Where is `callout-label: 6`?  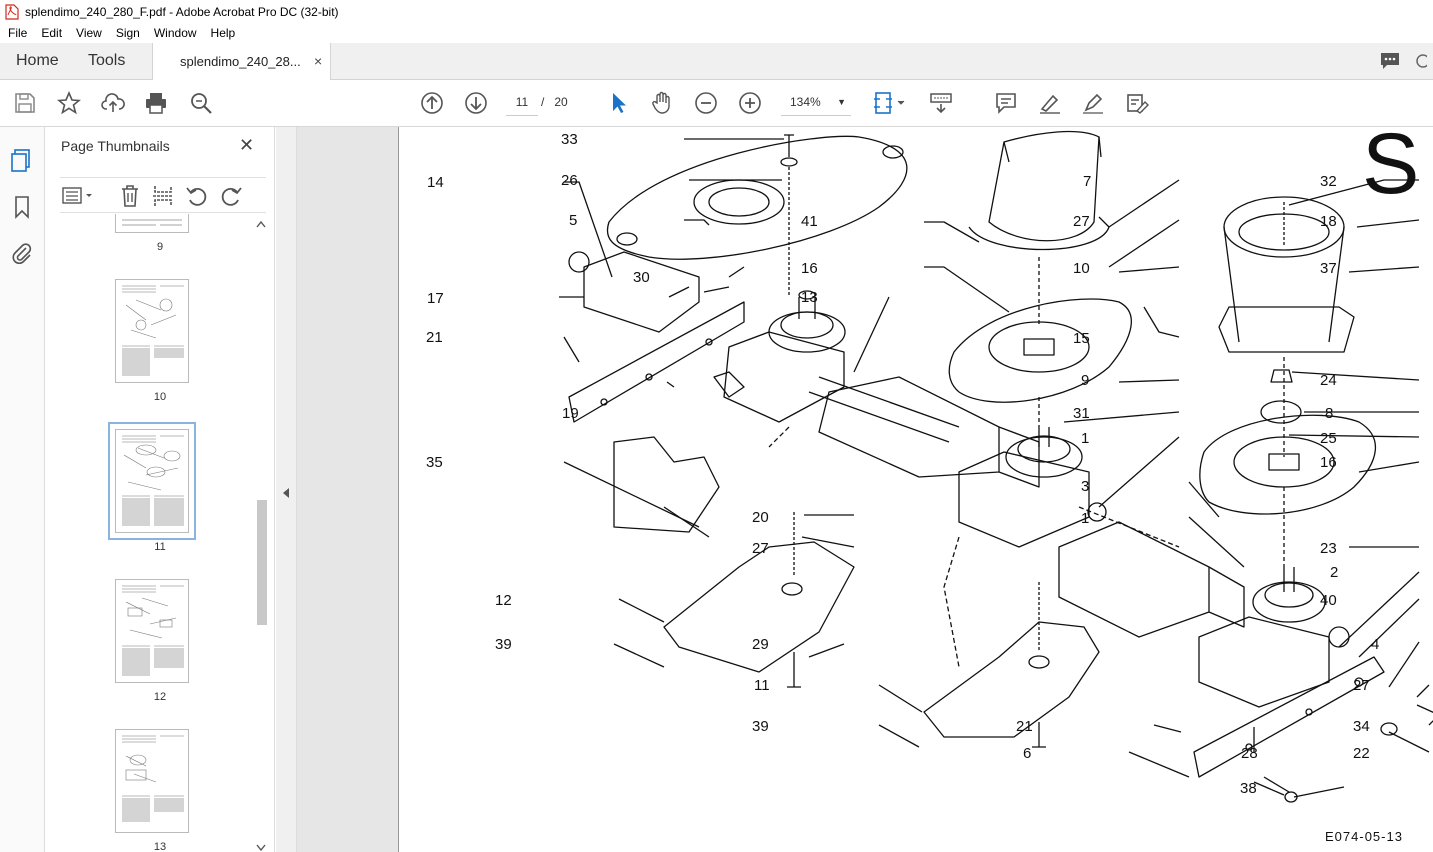
callout-label: 6 is located at coordinates (1027, 753).